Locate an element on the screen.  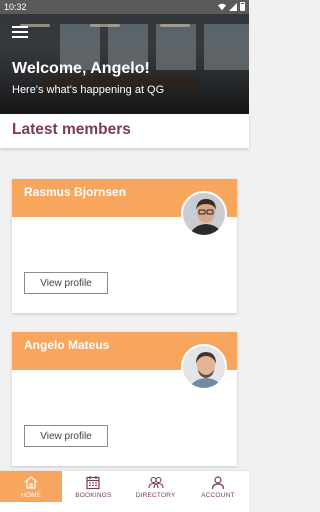
calendar-icon is located at coordinates (93, 483).